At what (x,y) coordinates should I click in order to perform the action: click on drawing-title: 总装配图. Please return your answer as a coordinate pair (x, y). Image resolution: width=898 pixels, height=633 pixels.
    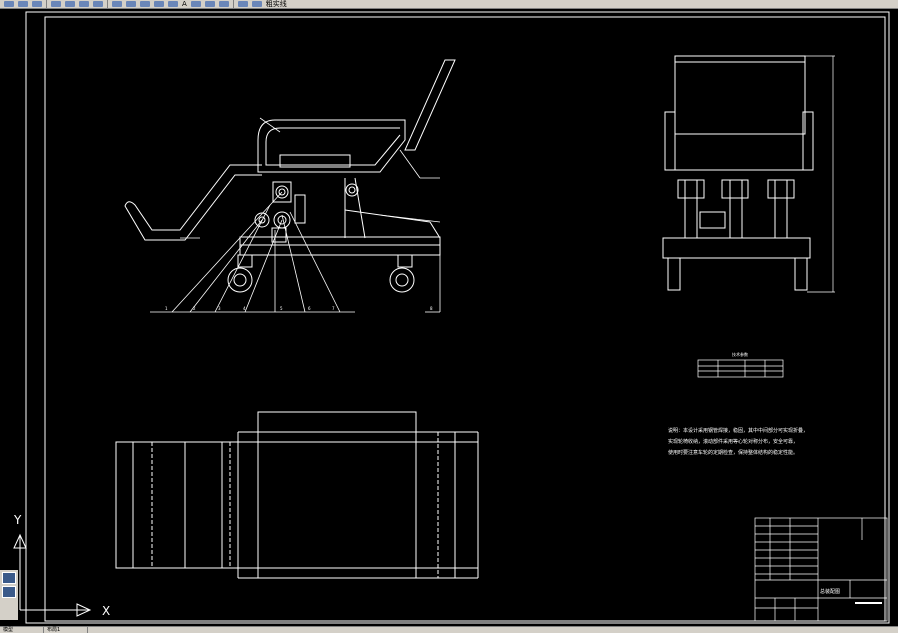
    Looking at the image, I should click on (830, 591).